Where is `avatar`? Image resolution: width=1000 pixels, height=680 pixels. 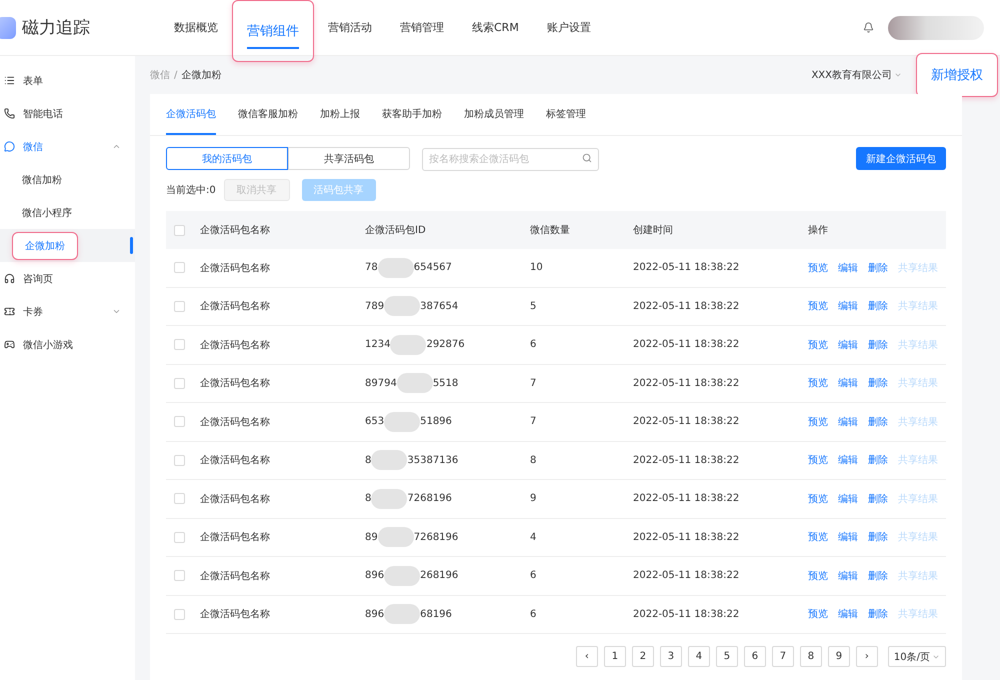 avatar is located at coordinates (936, 28).